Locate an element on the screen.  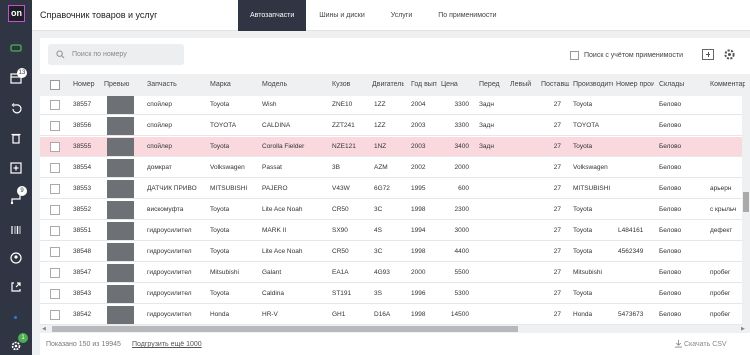
col-body: Кузов is located at coordinates (350, 85).